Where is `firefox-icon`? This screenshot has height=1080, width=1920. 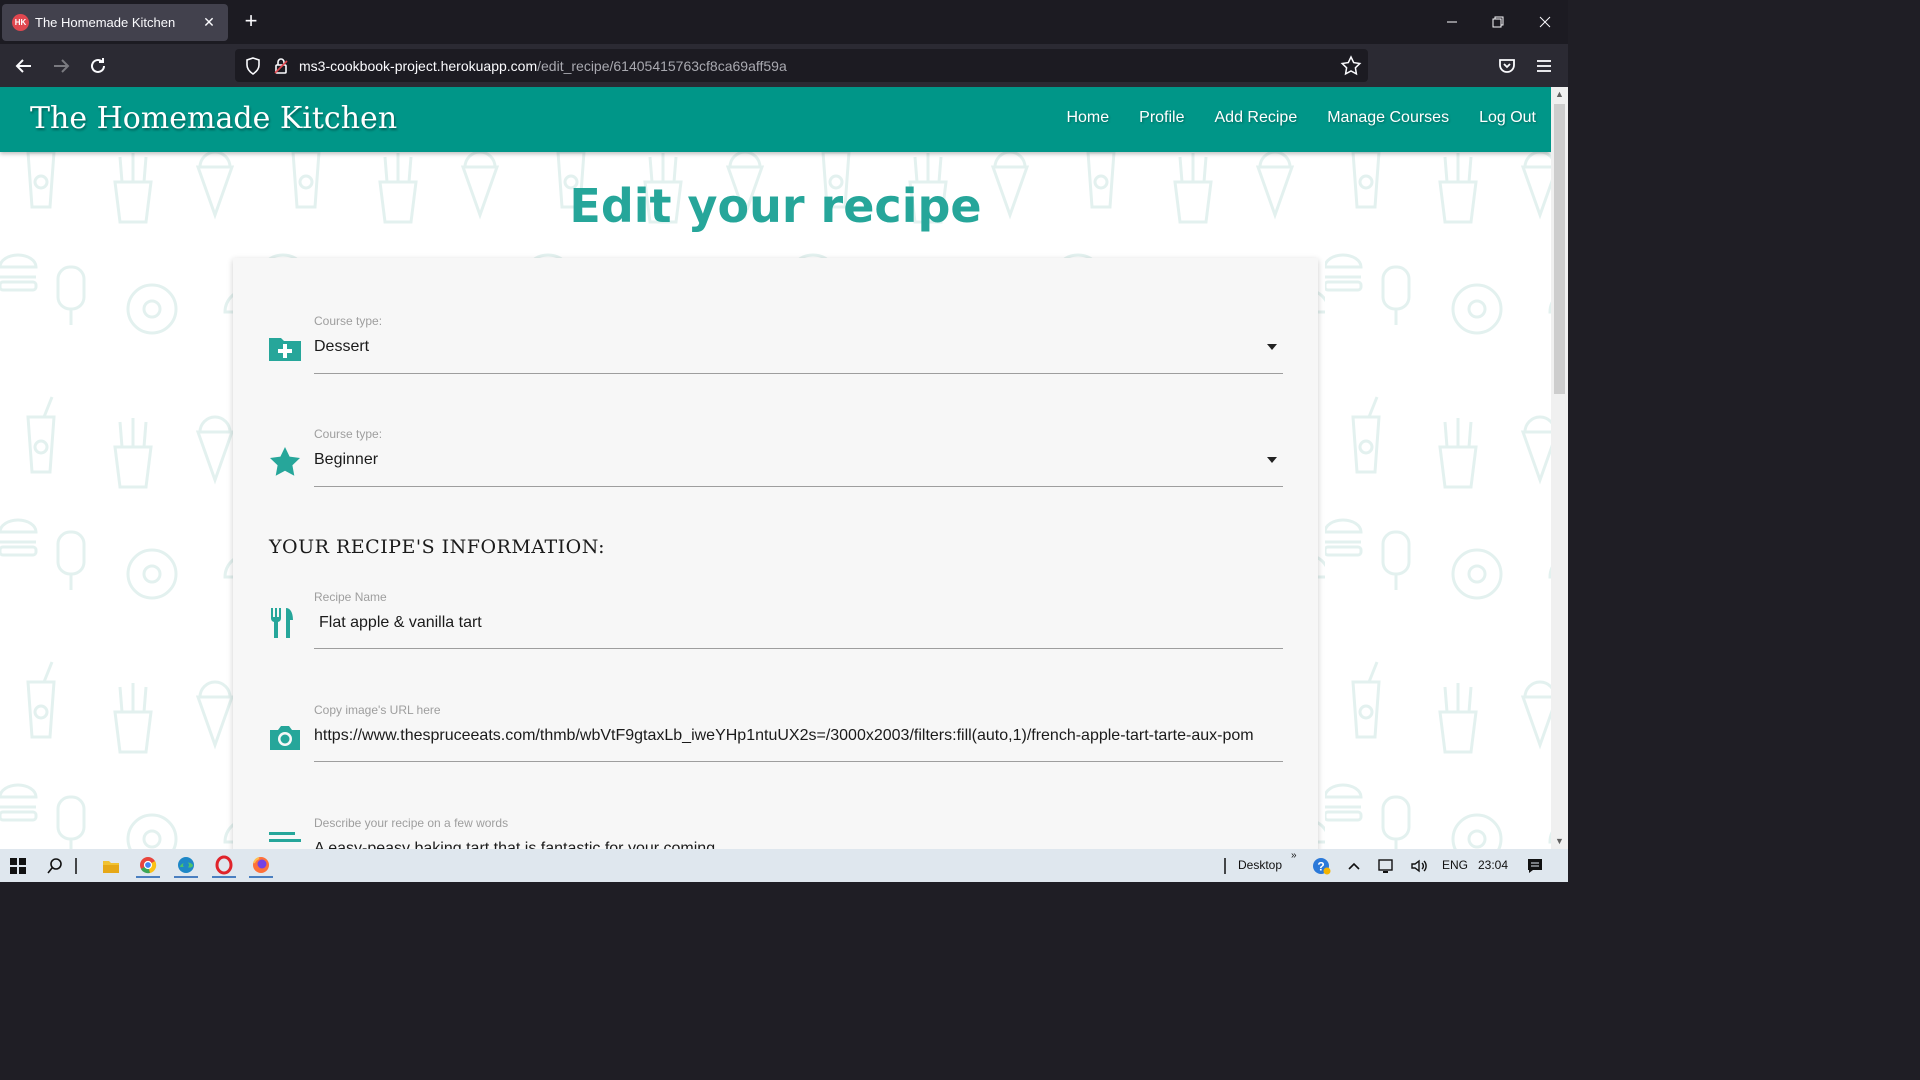 firefox-icon is located at coordinates (261, 866).